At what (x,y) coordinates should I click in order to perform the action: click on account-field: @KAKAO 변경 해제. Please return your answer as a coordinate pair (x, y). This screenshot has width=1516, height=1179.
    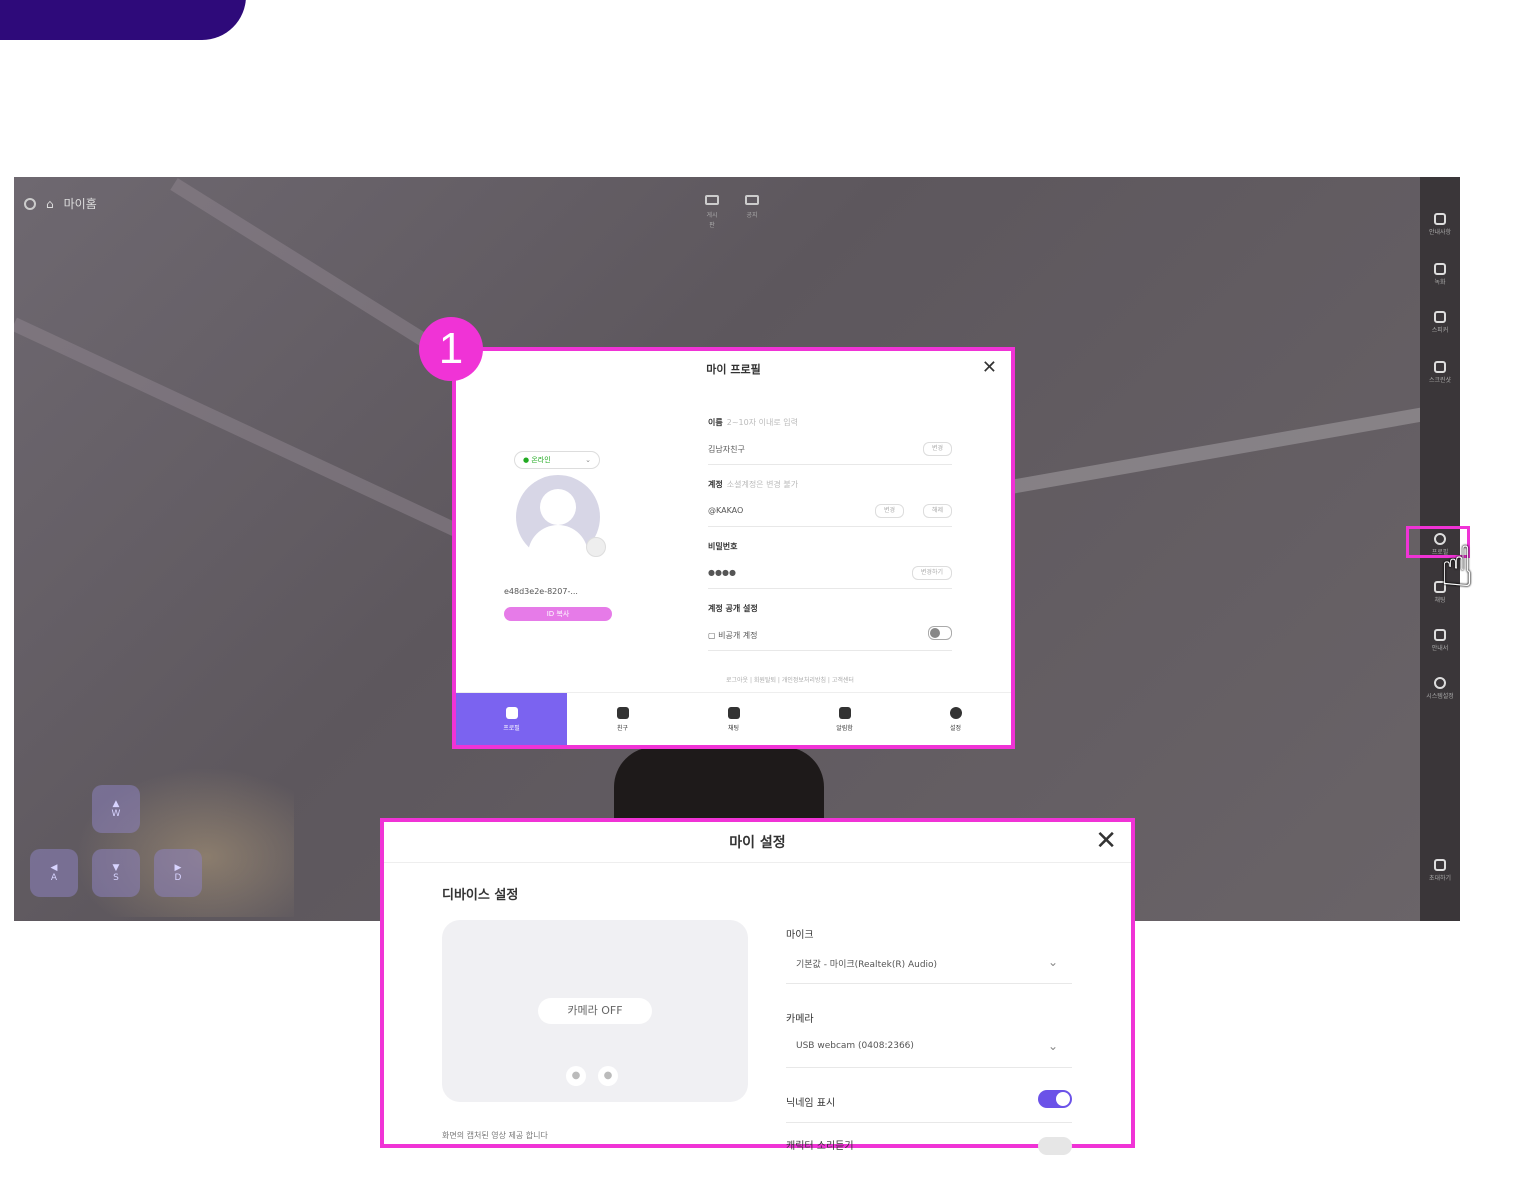
    Looking at the image, I should click on (830, 515).